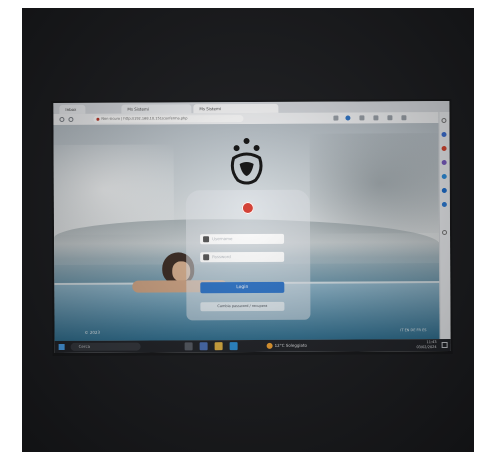 The image size is (493, 460). I want to click on browser-tab-1: Inbox, so click(72, 109).